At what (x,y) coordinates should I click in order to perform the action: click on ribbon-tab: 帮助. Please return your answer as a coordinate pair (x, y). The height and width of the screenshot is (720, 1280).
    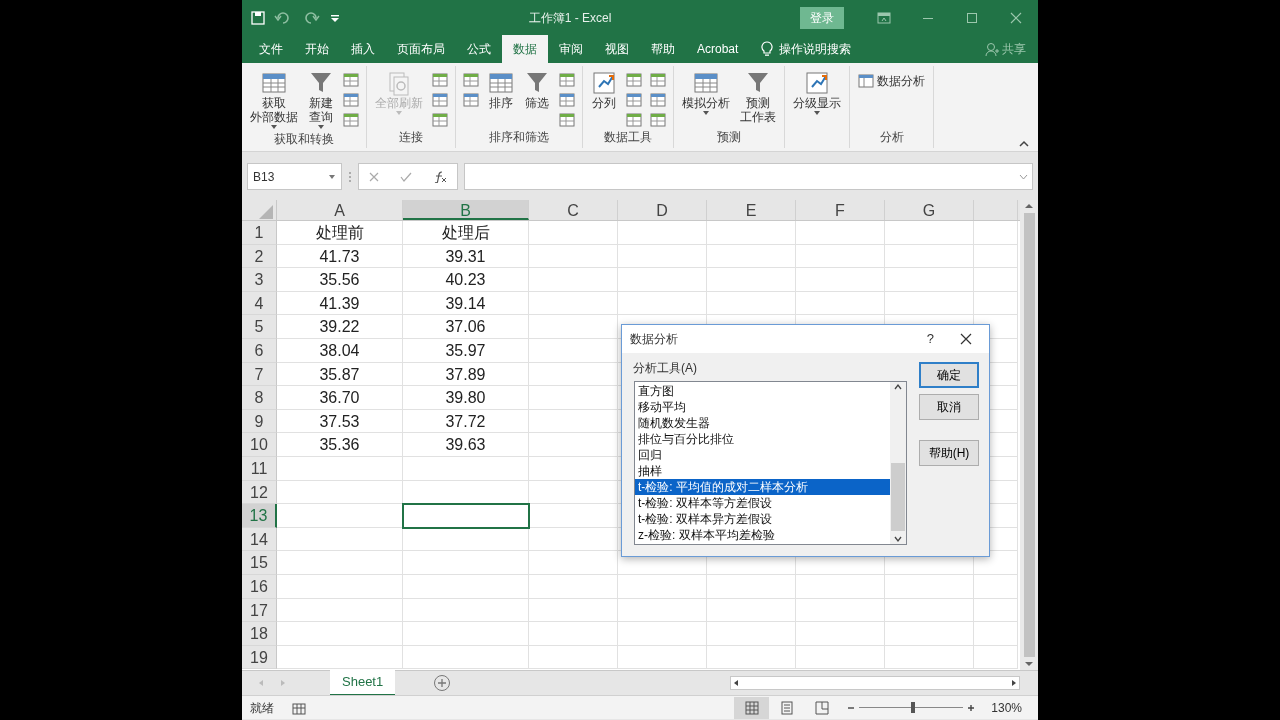
    Looking at the image, I should click on (663, 49).